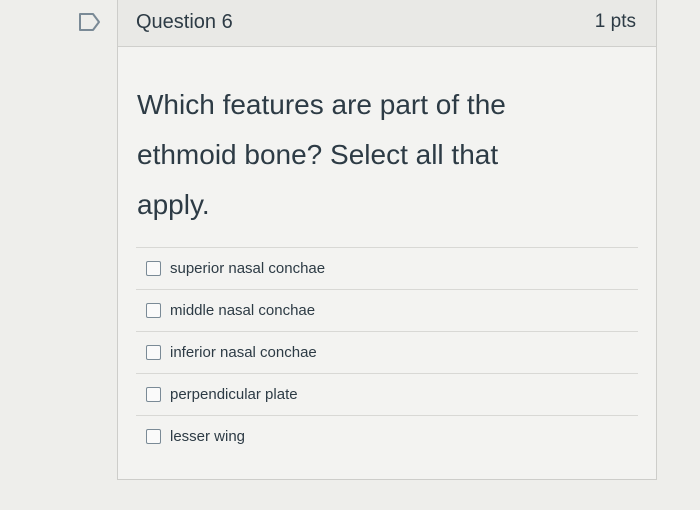 The height and width of the screenshot is (510, 700). What do you see at coordinates (234, 394) in the screenshot?
I see `answer-label: perpendicular plate` at bounding box center [234, 394].